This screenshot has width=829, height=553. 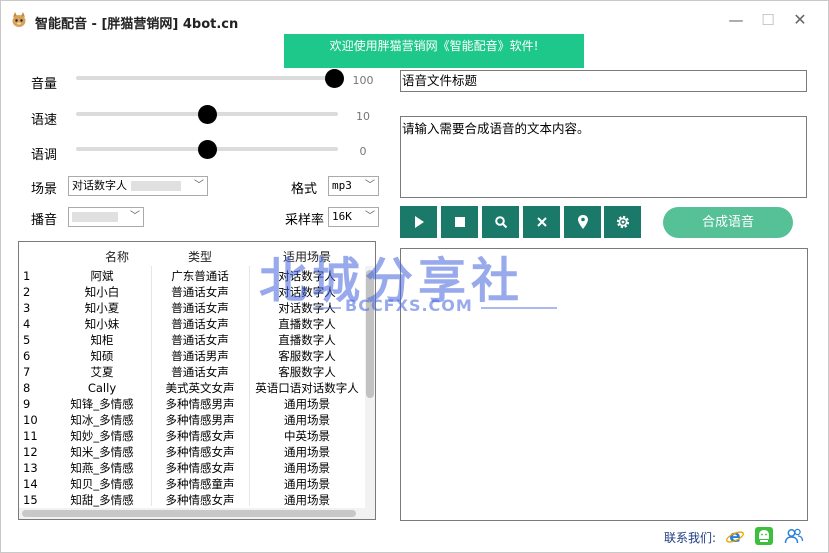 I want to click on location-button, so click(x=582, y=222).